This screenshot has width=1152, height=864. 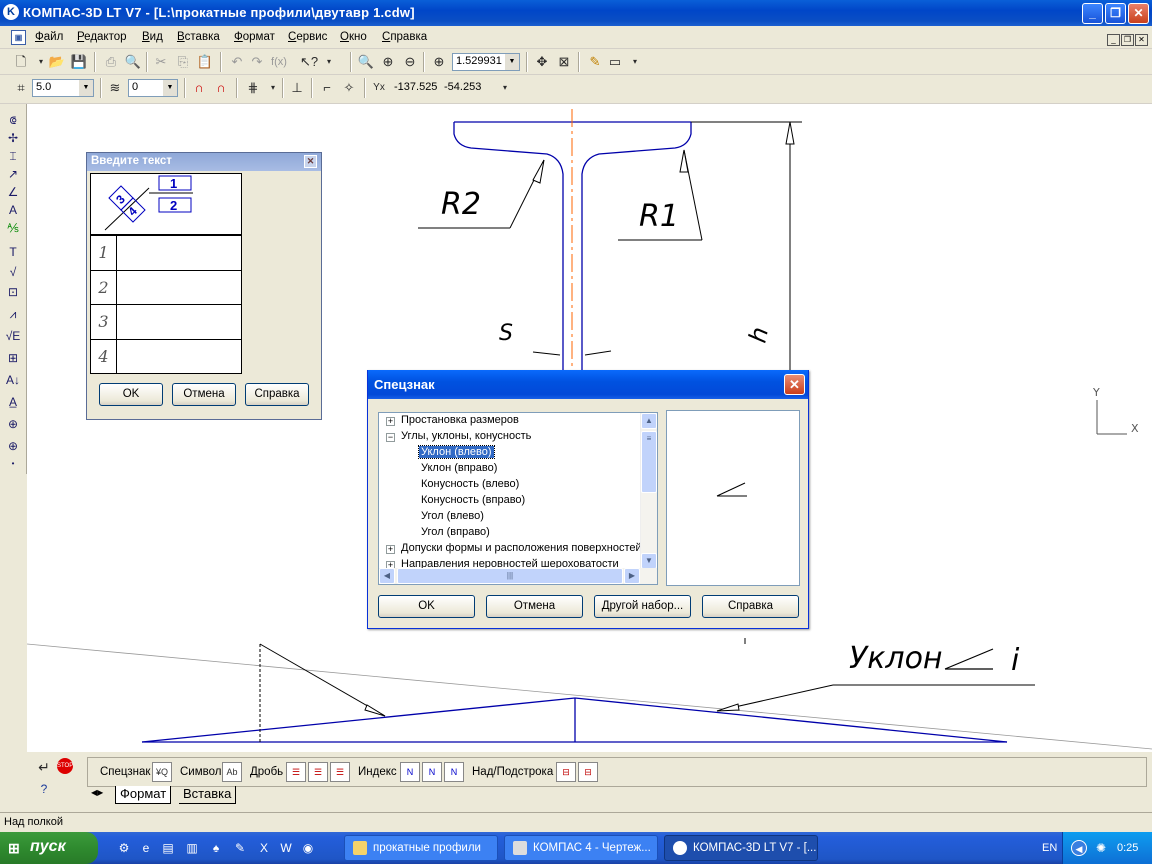 I want to click on enter-icon: ↵, so click(x=44, y=767).